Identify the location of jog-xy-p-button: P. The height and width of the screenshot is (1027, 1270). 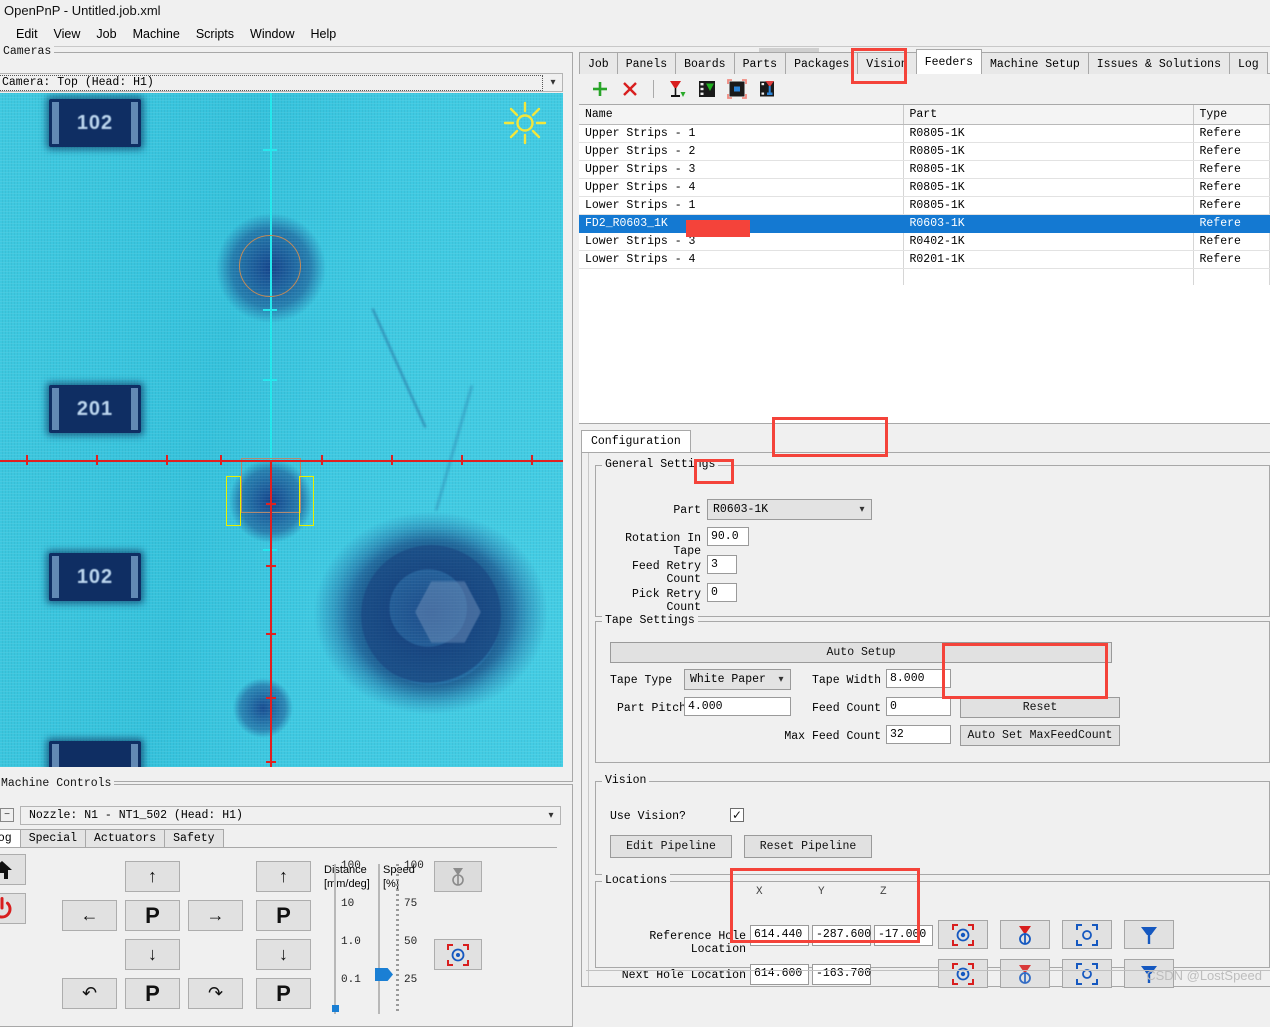
(152, 915).